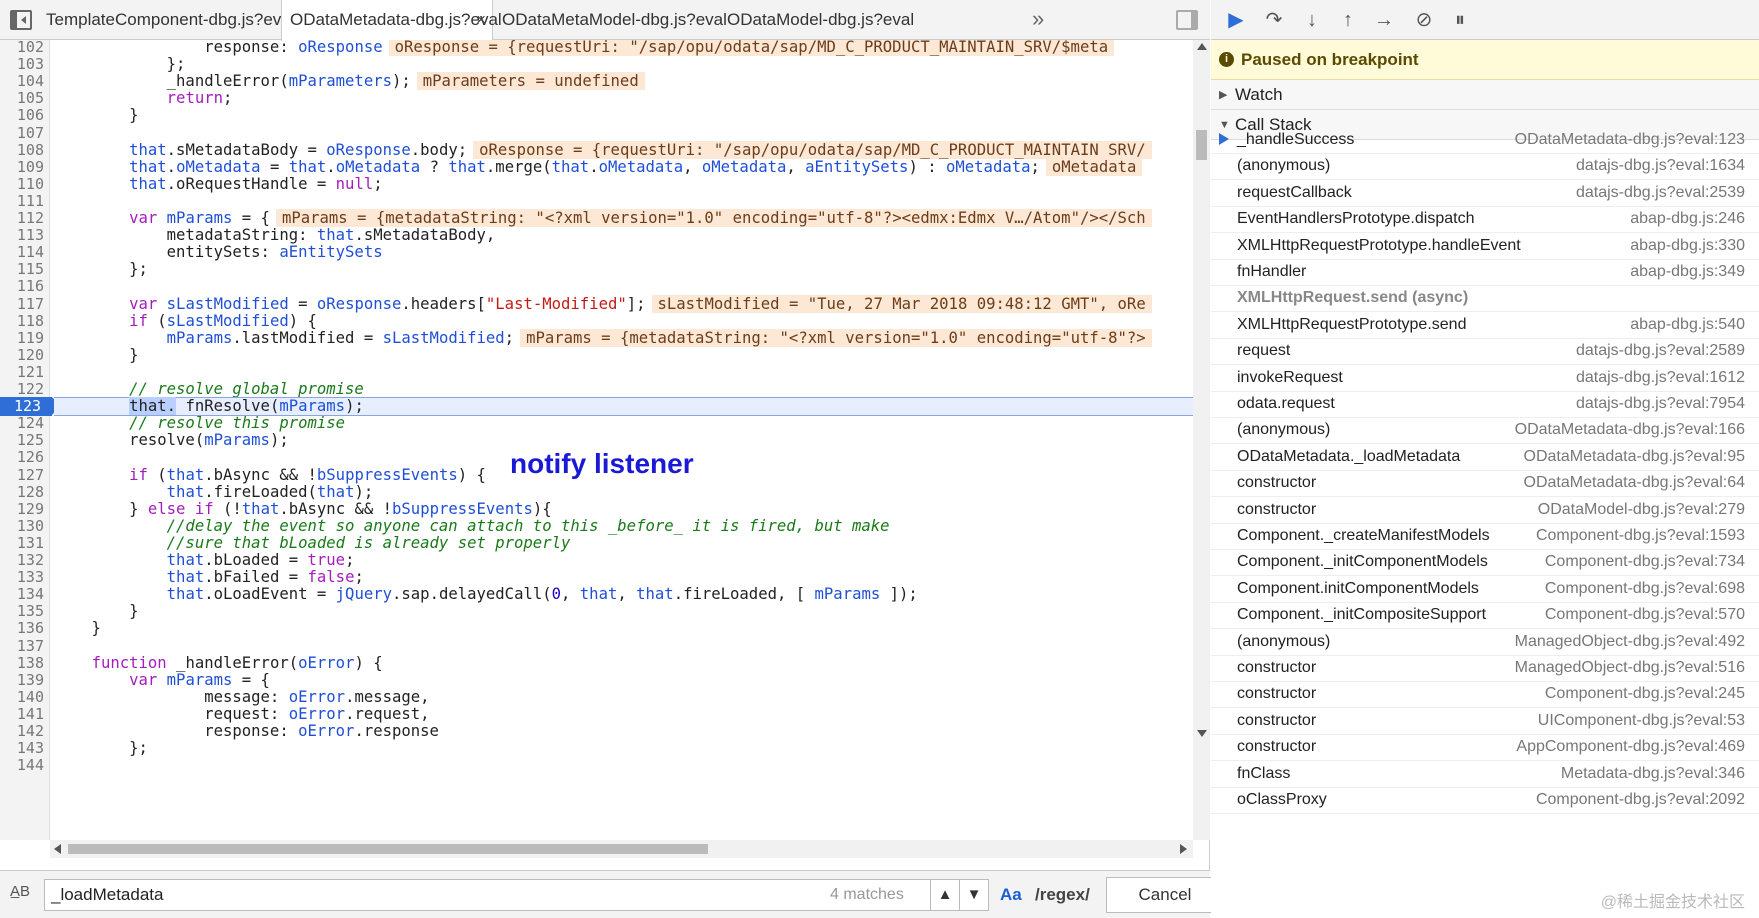 Image resolution: width=1759 pixels, height=918 pixels. Describe the element at coordinates (57, 849) in the screenshot. I see `scroll-left-icon` at that location.